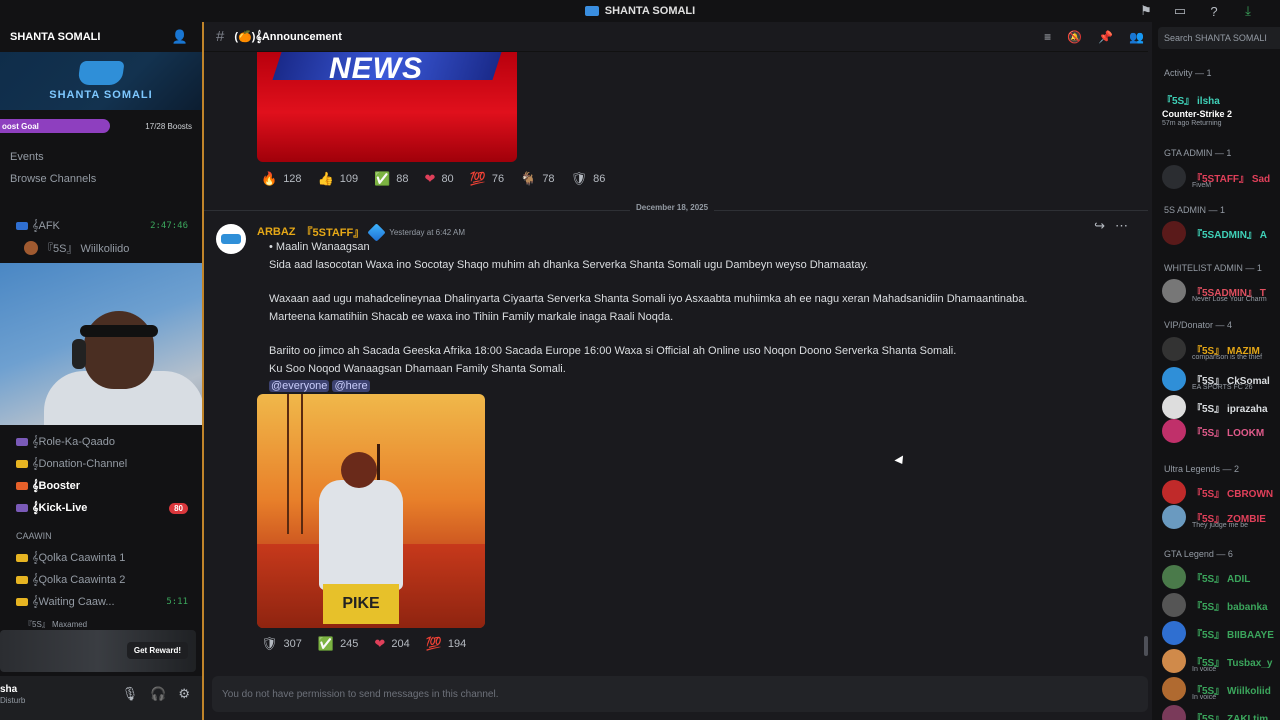  I want to click on threads-icon: ≡, so click(1047, 37).